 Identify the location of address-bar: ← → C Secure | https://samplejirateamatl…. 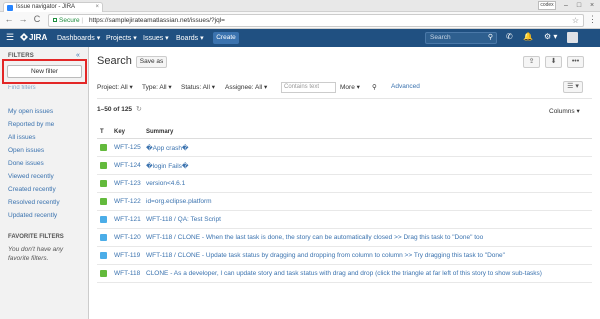
(300, 20).